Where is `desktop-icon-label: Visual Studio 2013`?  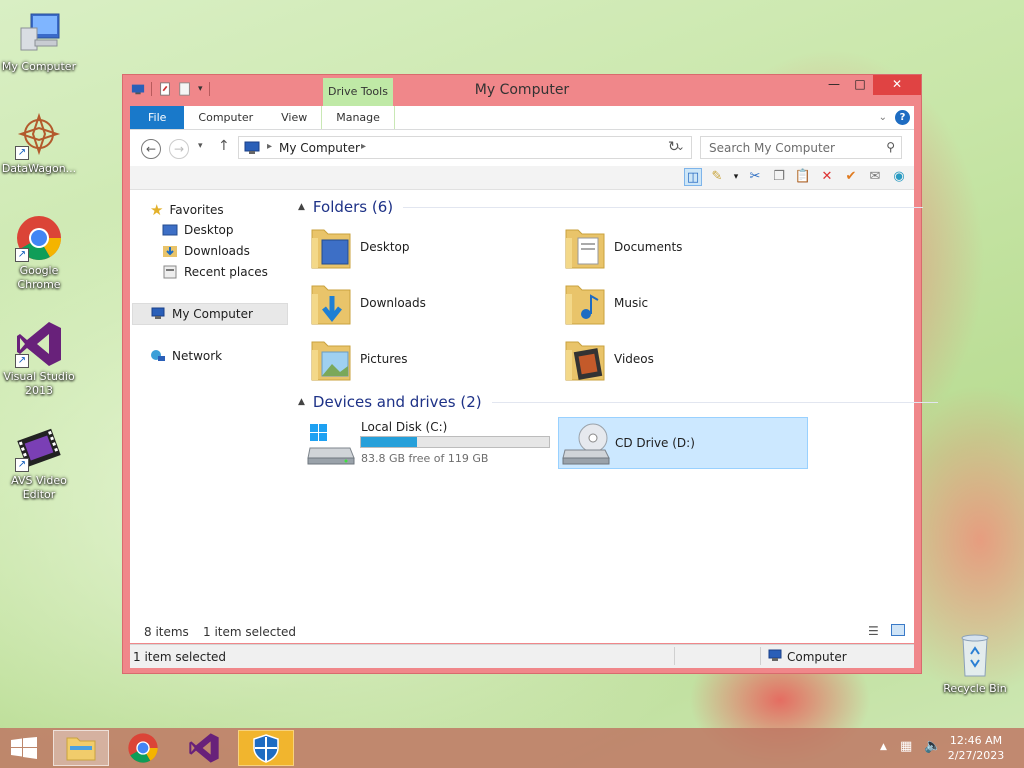 desktop-icon-label: Visual Studio 2013 is located at coordinates (39, 383).